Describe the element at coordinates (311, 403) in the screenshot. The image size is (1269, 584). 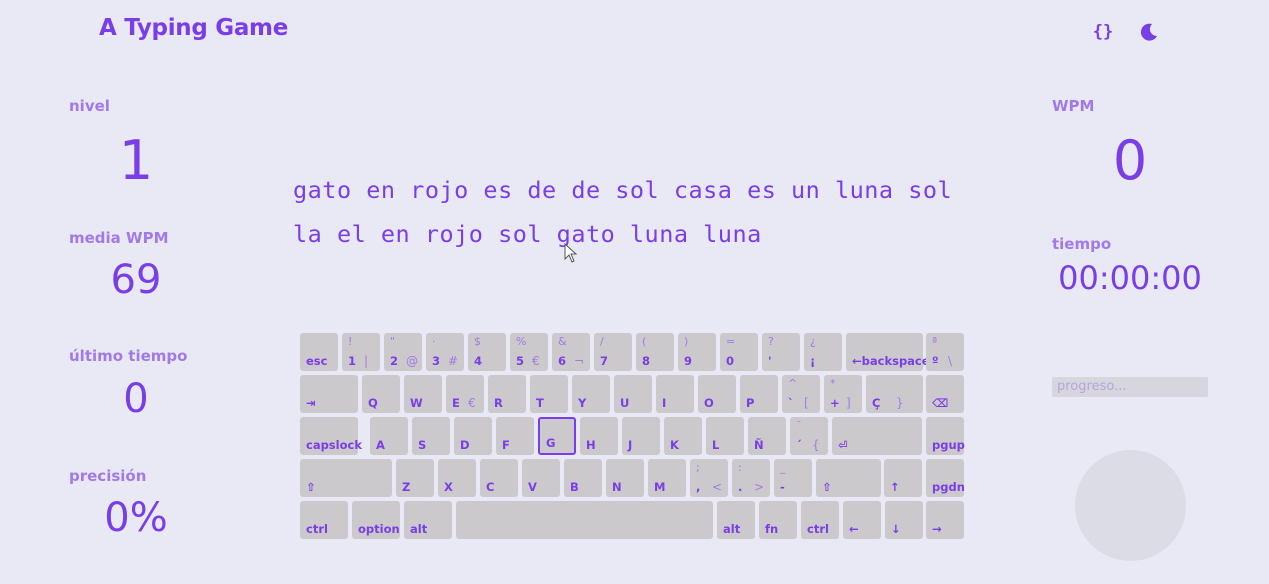
I see `key-label: ⇥` at that location.